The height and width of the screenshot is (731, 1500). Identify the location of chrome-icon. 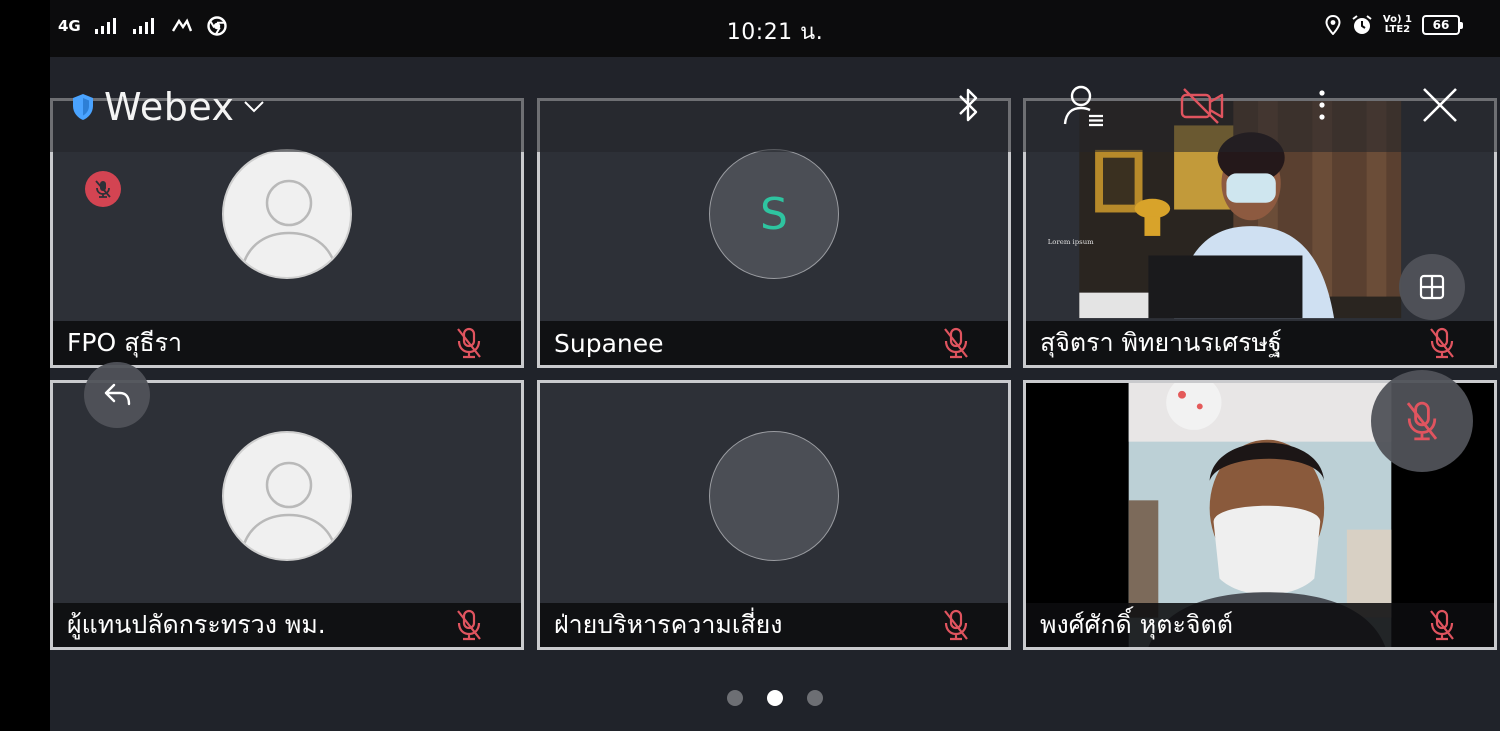
(217, 26).